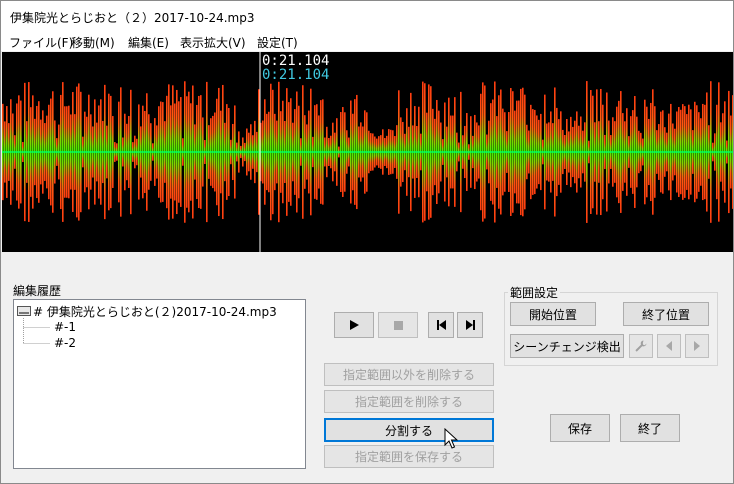 The height and width of the screenshot is (484, 734). I want to click on menu-bar: ファイル(F) 移動(M) 編集(E) 表示拡大(V) 設定(T), so click(367, 41).